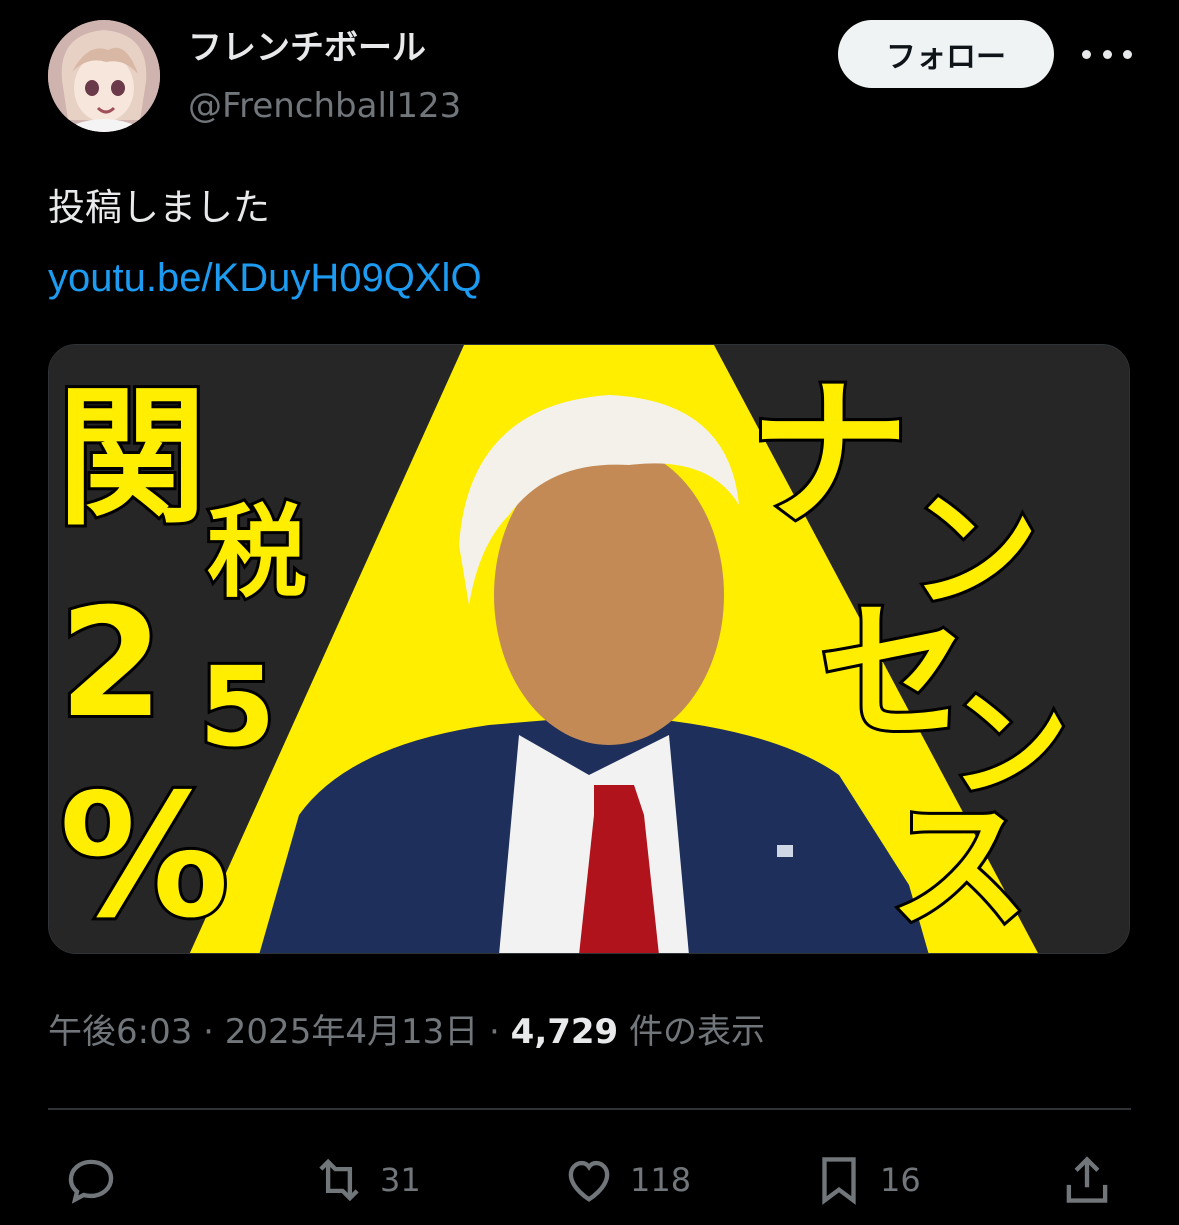 This screenshot has width=1179, height=1225. I want to click on share-button, so click(1087, 1180).